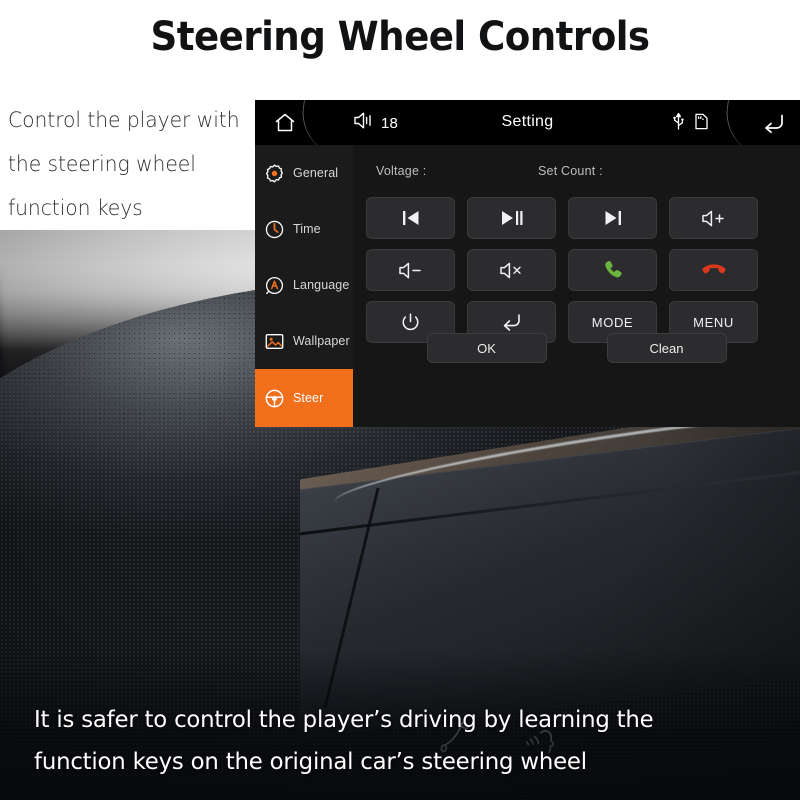 The width and height of the screenshot is (800, 800). I want to click on key-mute, so click(511, 270).